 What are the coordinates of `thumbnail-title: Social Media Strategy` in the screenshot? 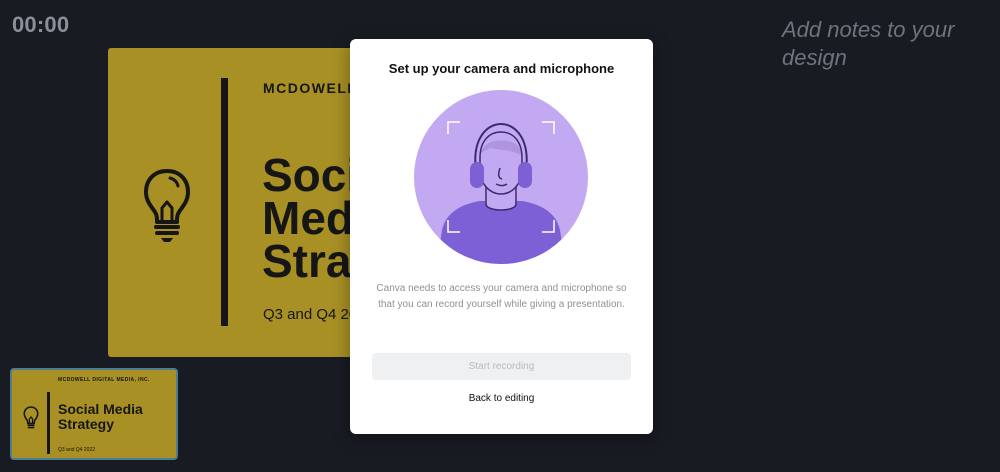 It's located at (100, 416).